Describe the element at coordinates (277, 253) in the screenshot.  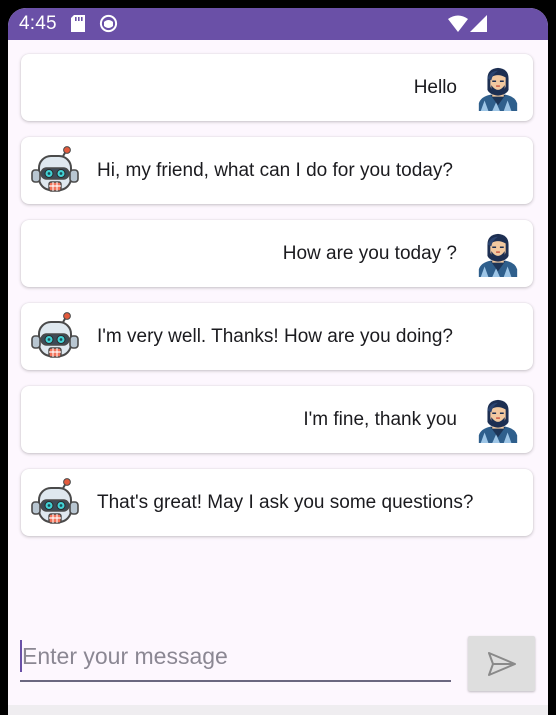
I see `user-message-card: How are you today ?` at that location.